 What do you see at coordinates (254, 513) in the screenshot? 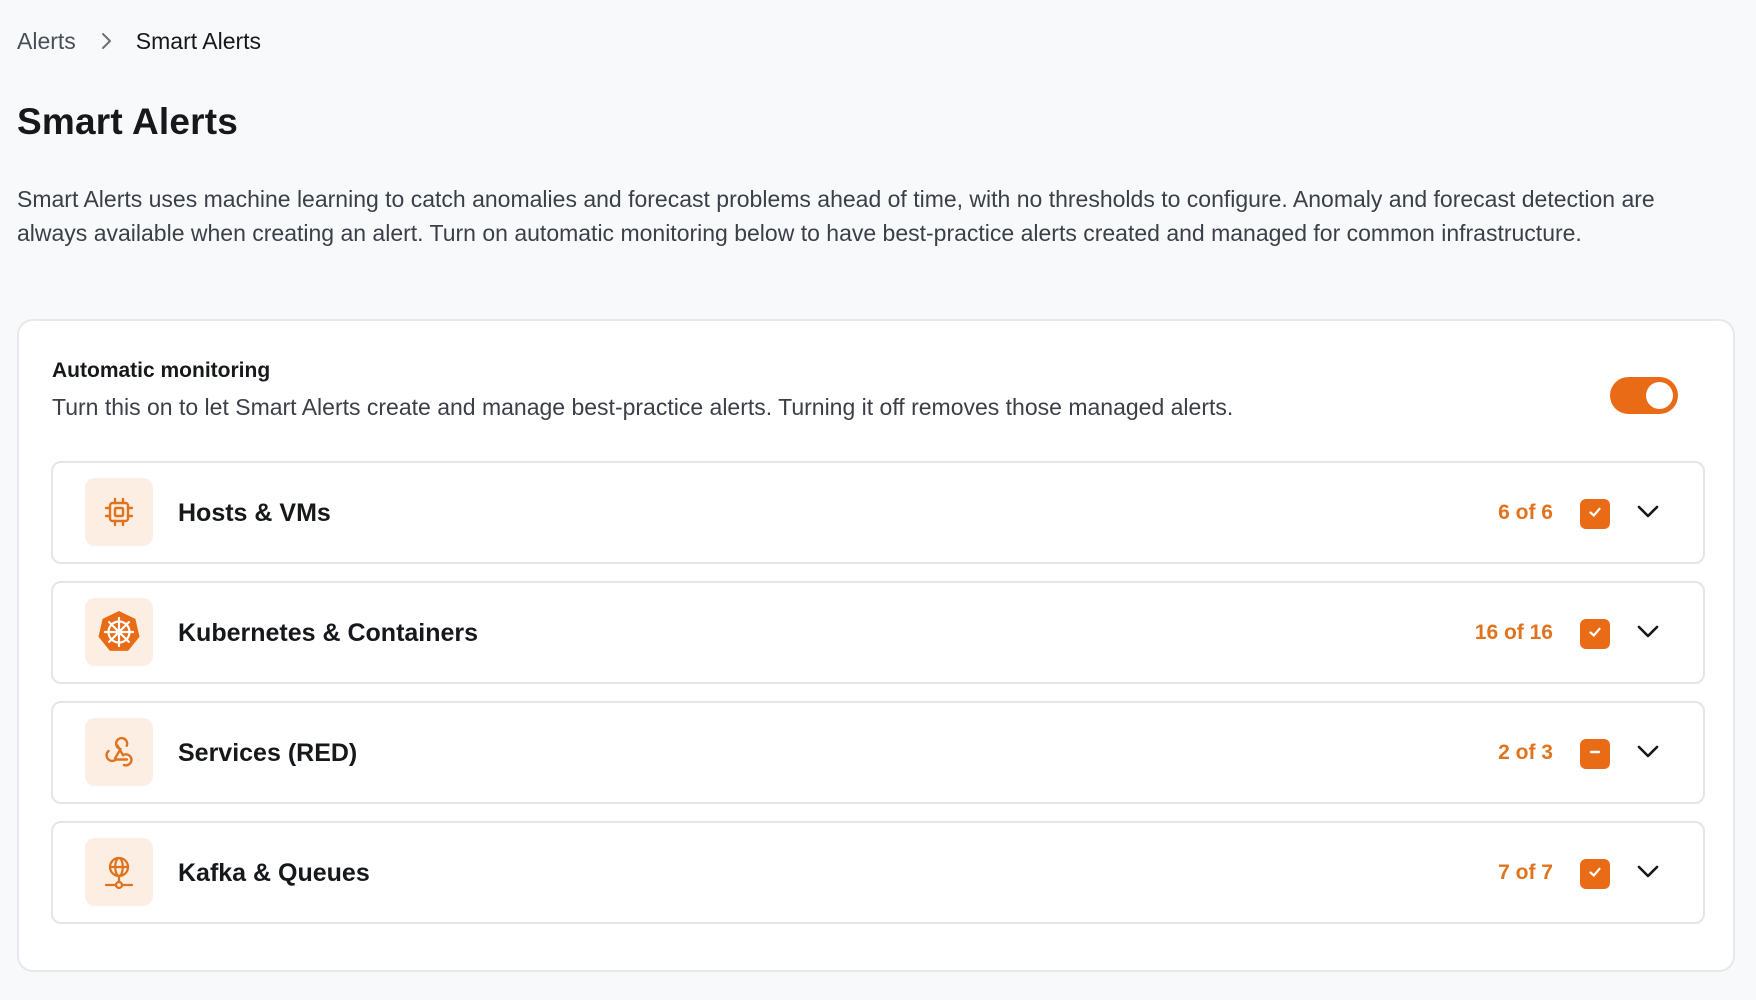
I see `group-name: Hosts & VMs` at bounding box center [254, 513].